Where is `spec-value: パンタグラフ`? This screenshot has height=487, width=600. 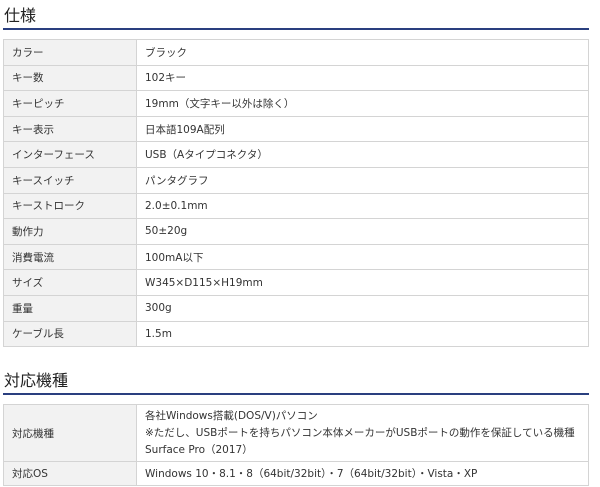 spec-value: パンタグラフ is located at coordinates (362, 180).